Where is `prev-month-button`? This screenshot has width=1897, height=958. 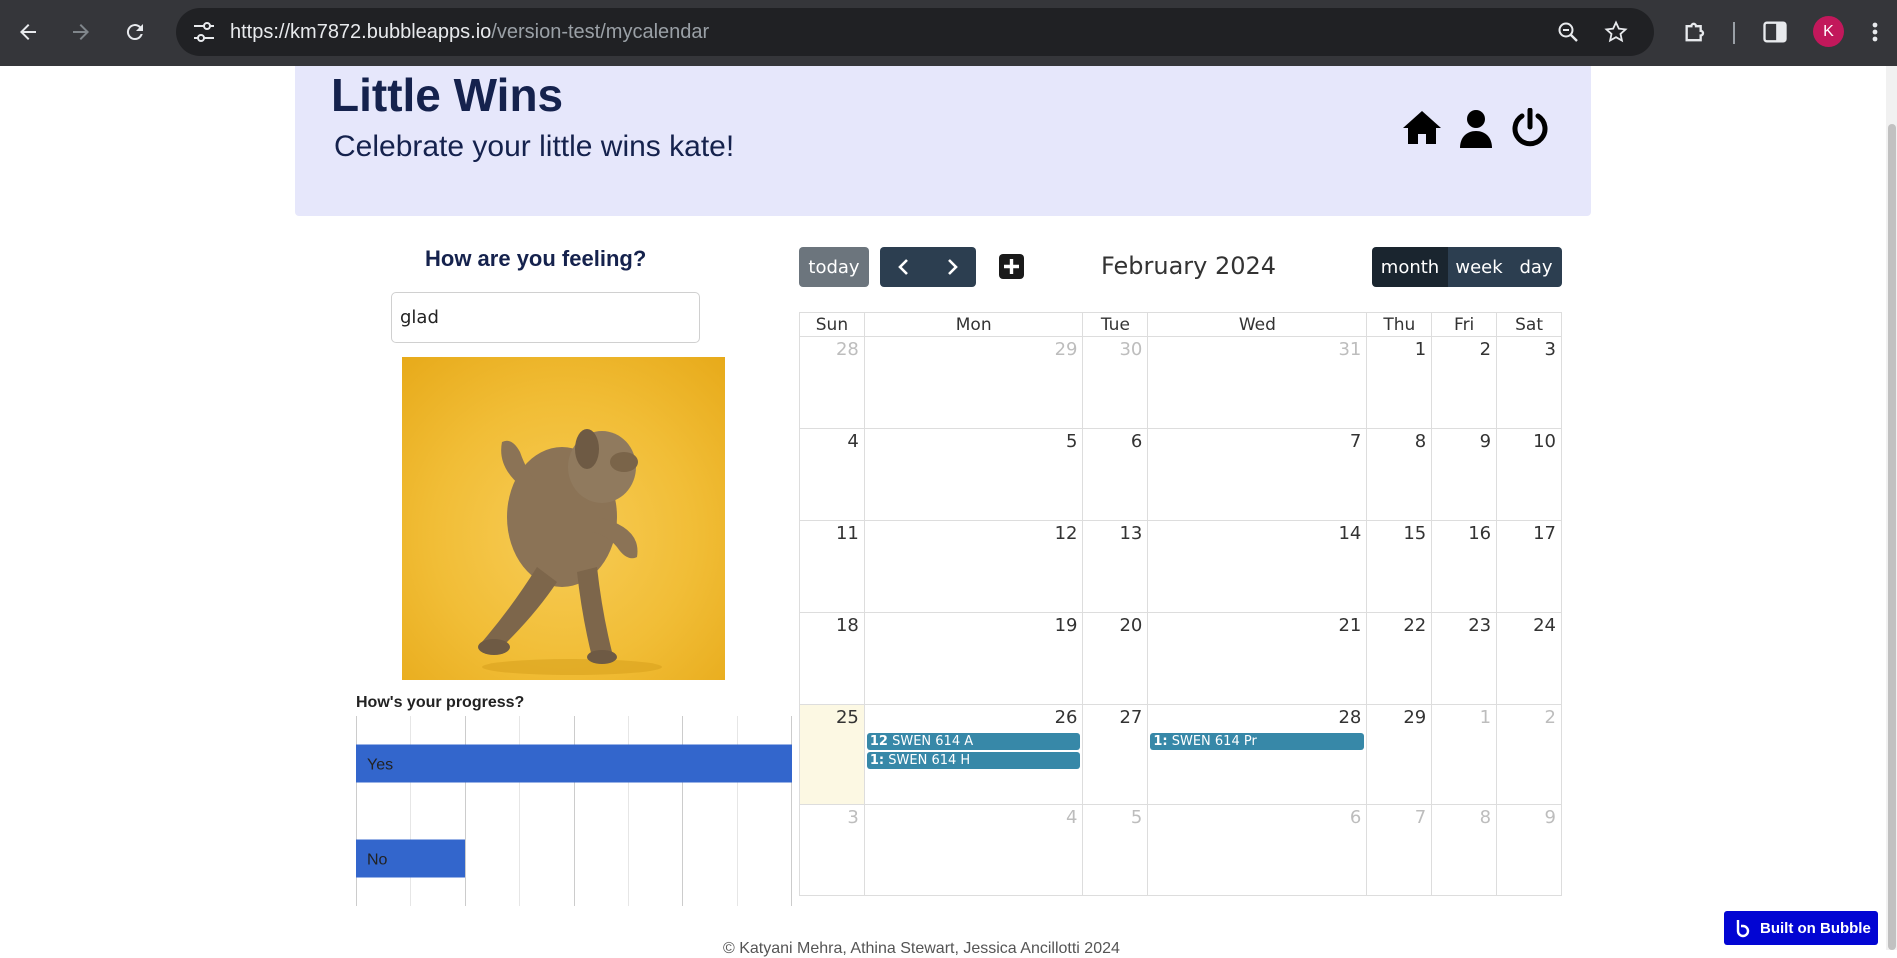 prev-month-button is located at coordinates (904, 267).